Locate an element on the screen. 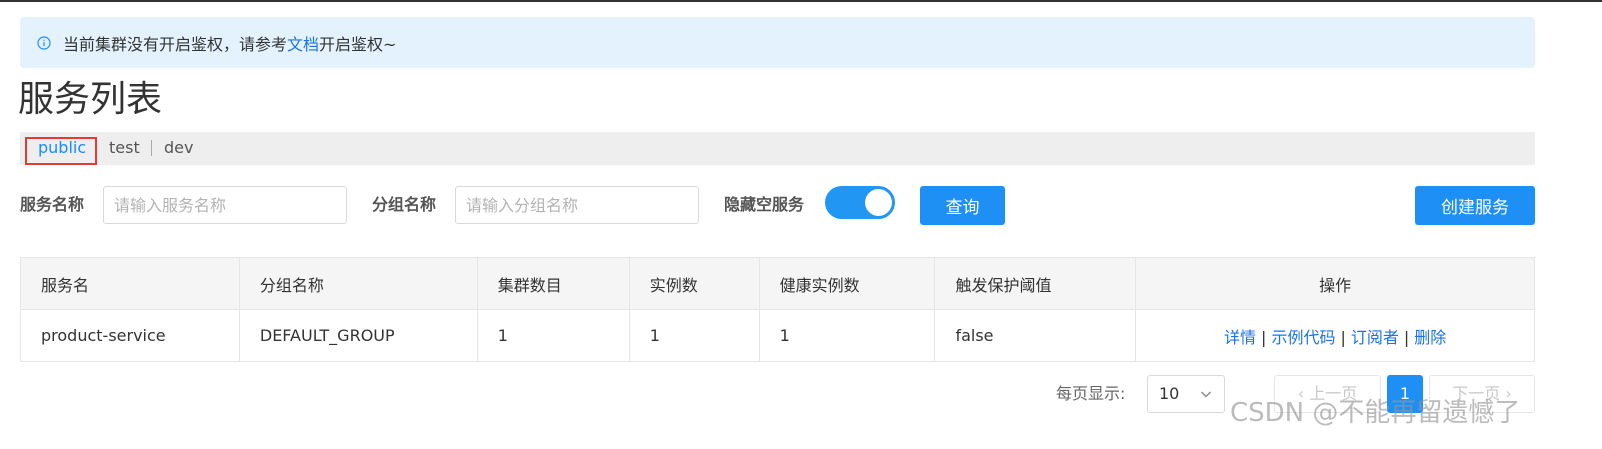 The width and height of the screenshot is (1602, 449). column-header-protect-threshold: 触发保护阈值 is located at coordinates (1035, 283).